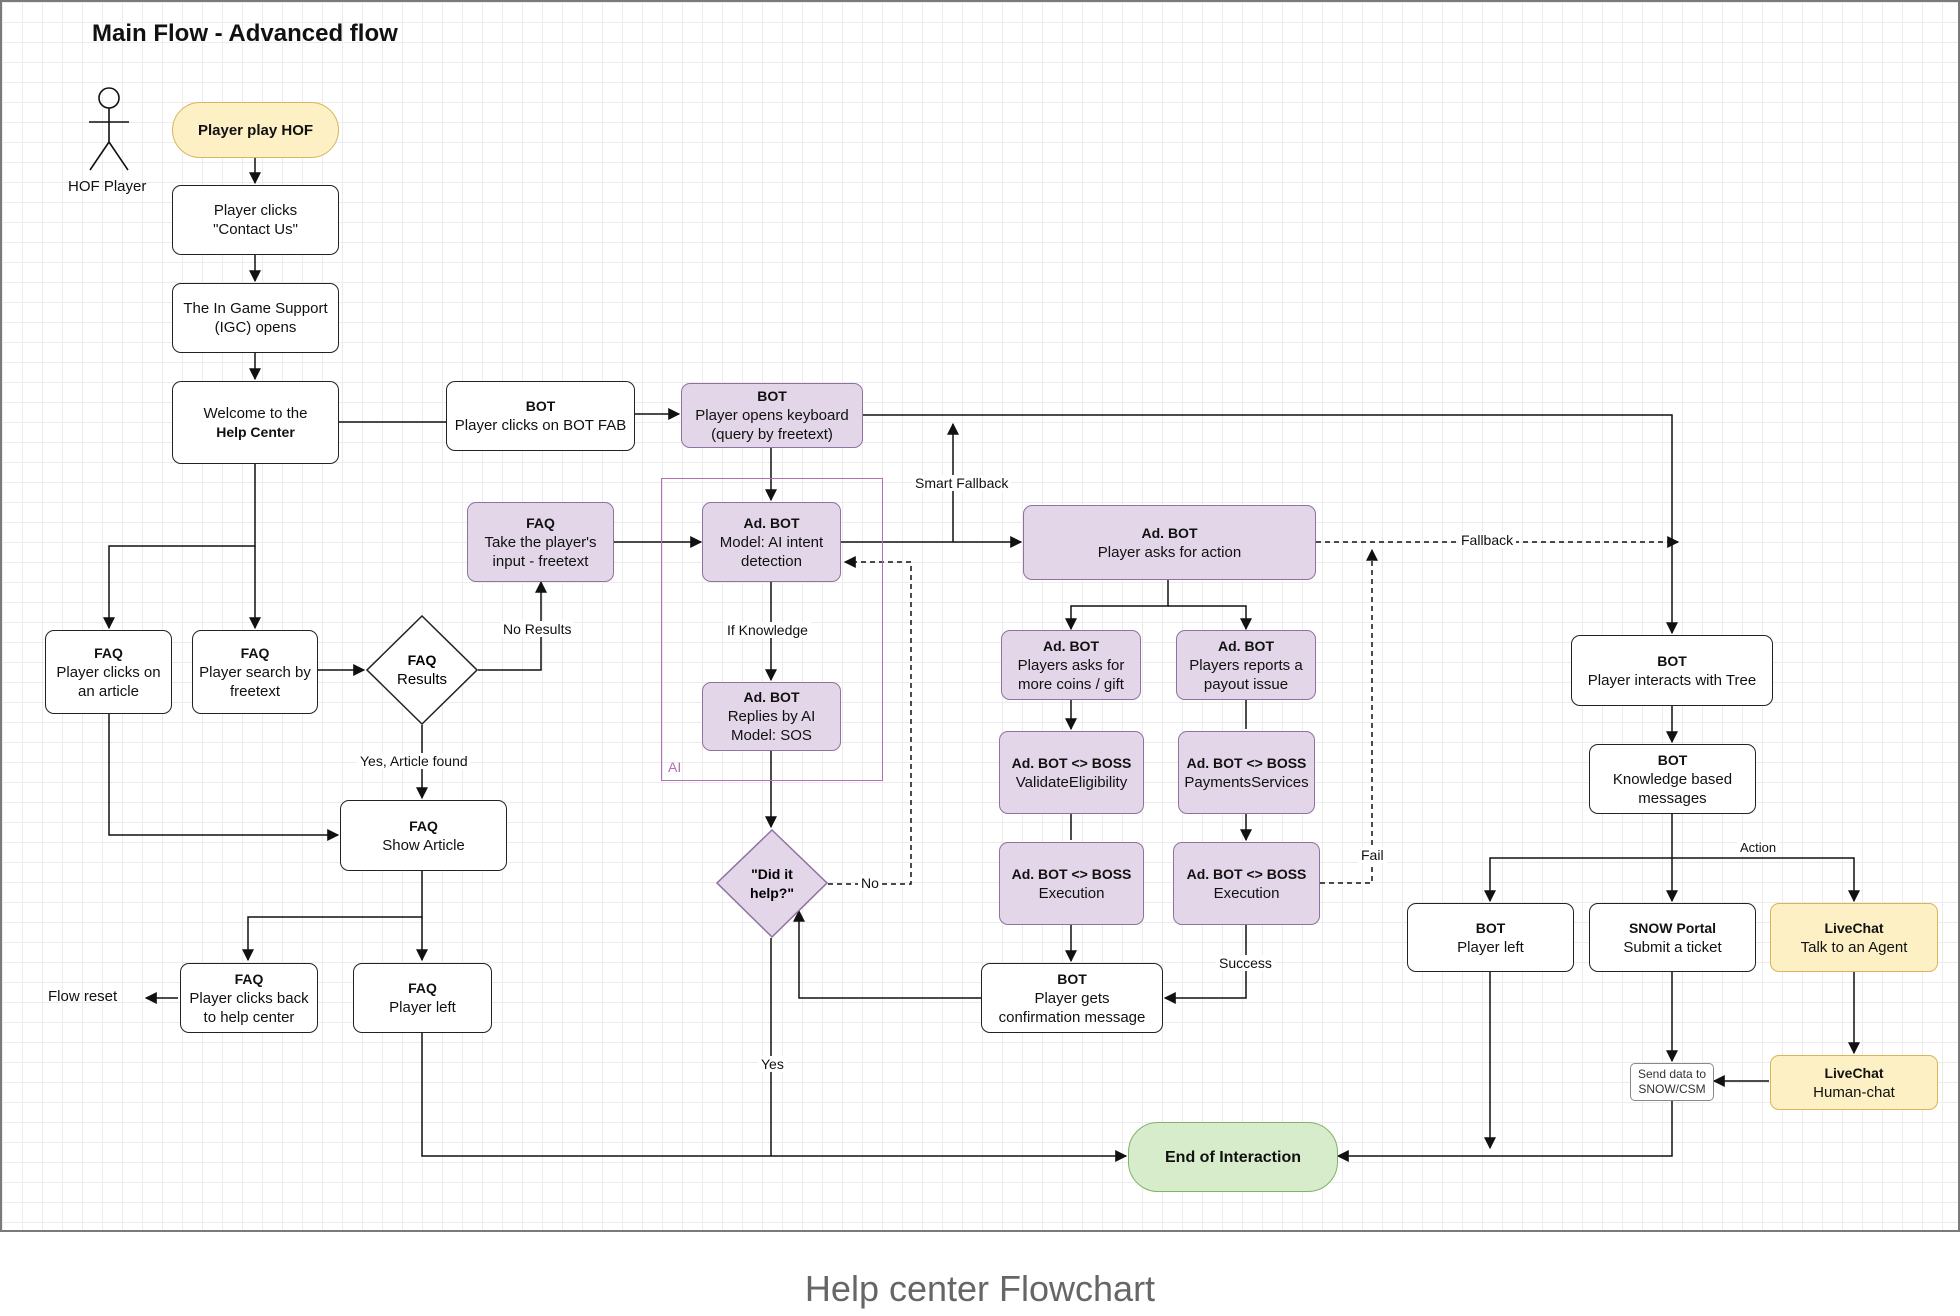 This screenshot has height=1316, width=1960. What do you see at coordinates (1766, 880) in the screenshot?
I see `edge-knowledge-livechat` at bounding box center [1766, 880].